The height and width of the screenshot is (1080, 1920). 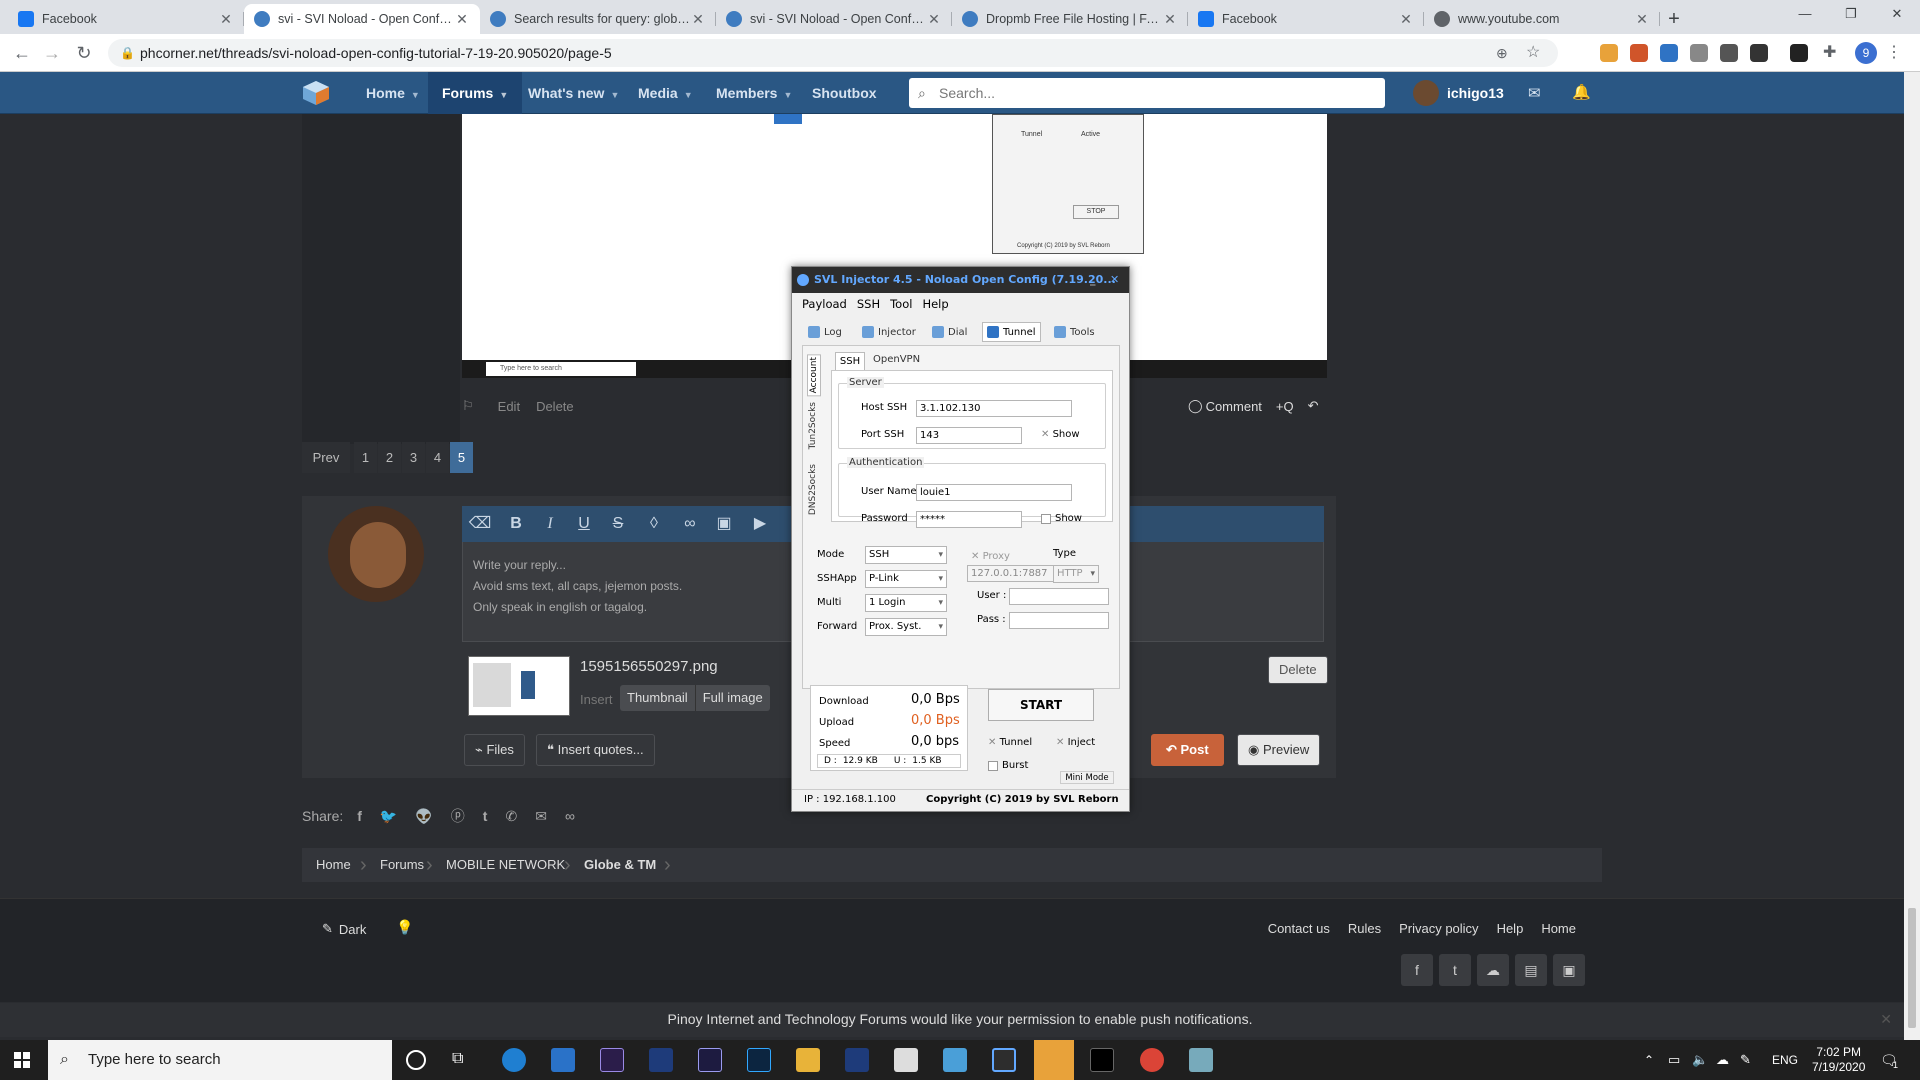 What do you see at coordinates (710, 1060) in the screenshot?
I see `after-effects-icon` at bounding box center [710, 1060].